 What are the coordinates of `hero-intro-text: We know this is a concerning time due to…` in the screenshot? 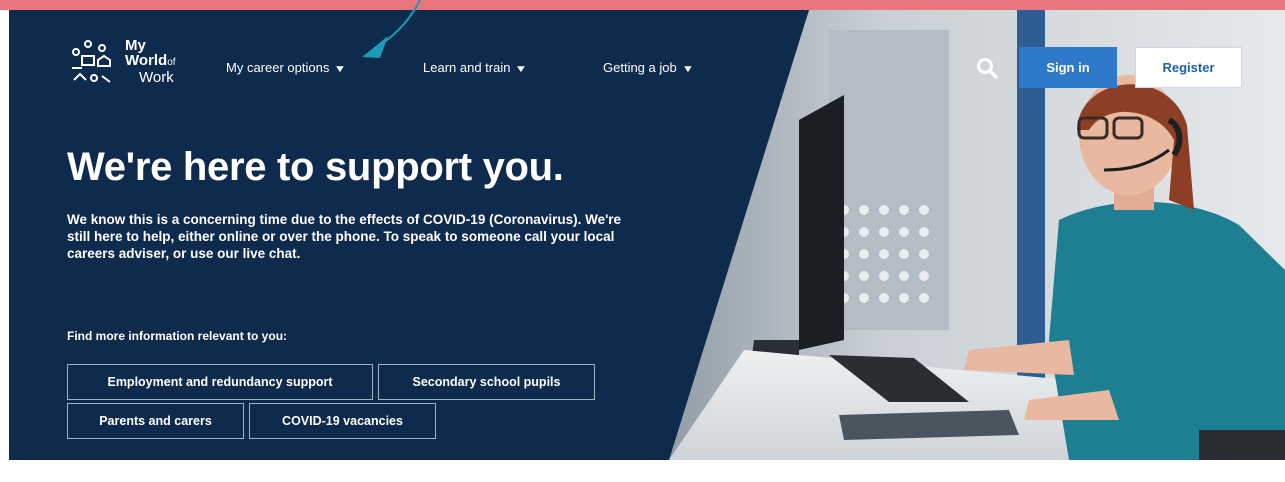 It's located at (344, 236).